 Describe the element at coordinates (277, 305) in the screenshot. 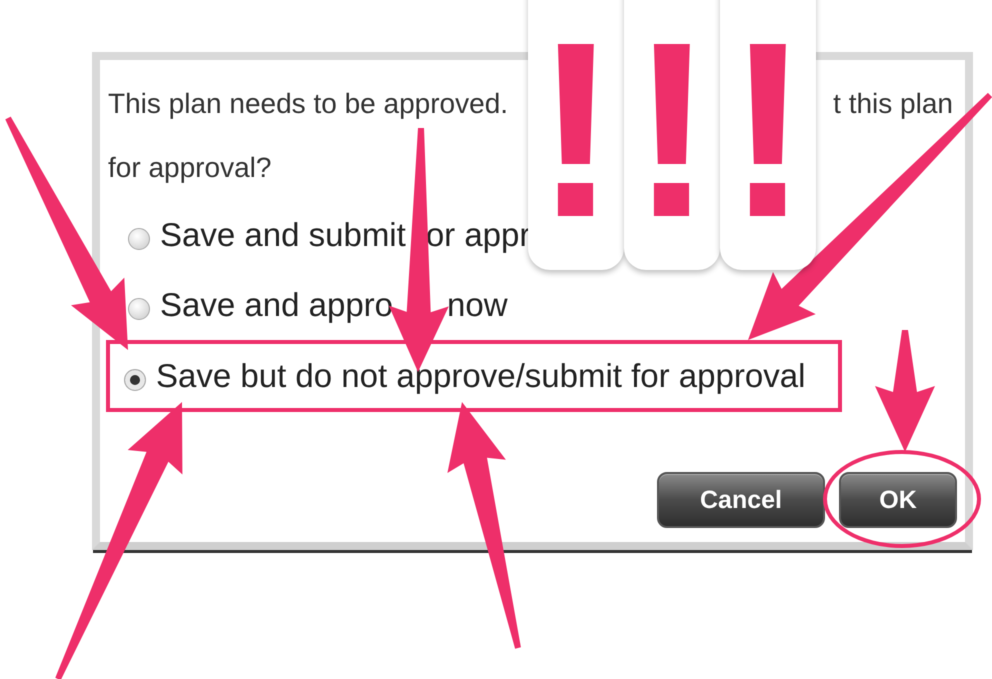

I see `option-label: Save and appro` at that location.